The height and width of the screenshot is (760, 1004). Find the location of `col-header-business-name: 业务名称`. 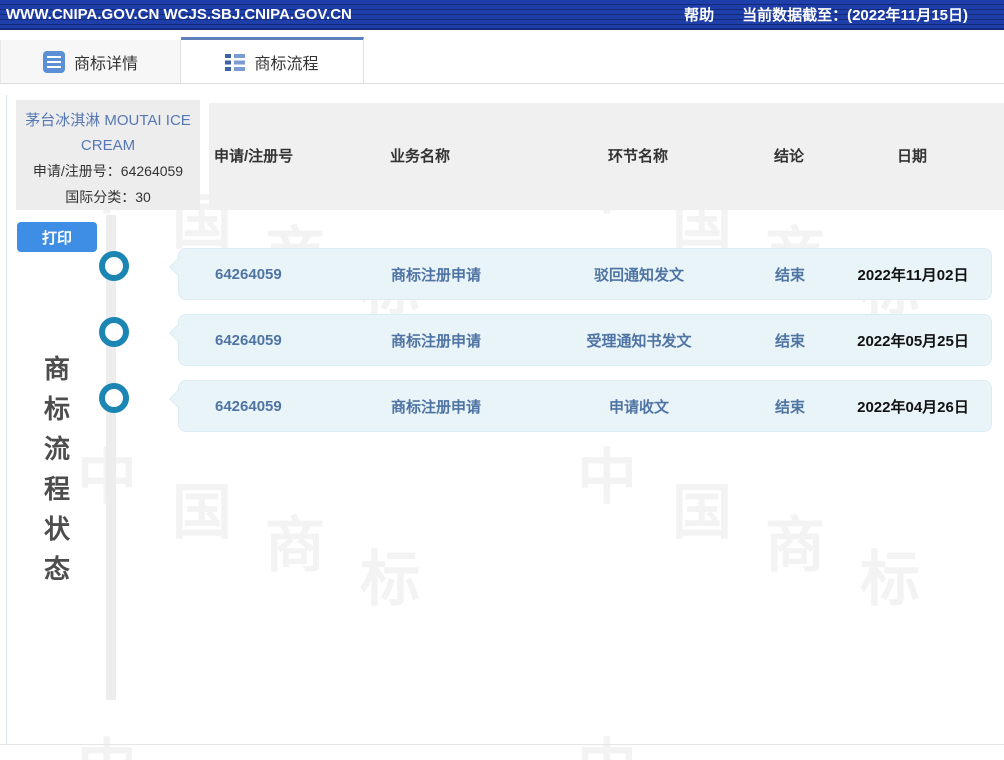

col-header-business-name: 业务名称 is located at coordinates (420, 156).